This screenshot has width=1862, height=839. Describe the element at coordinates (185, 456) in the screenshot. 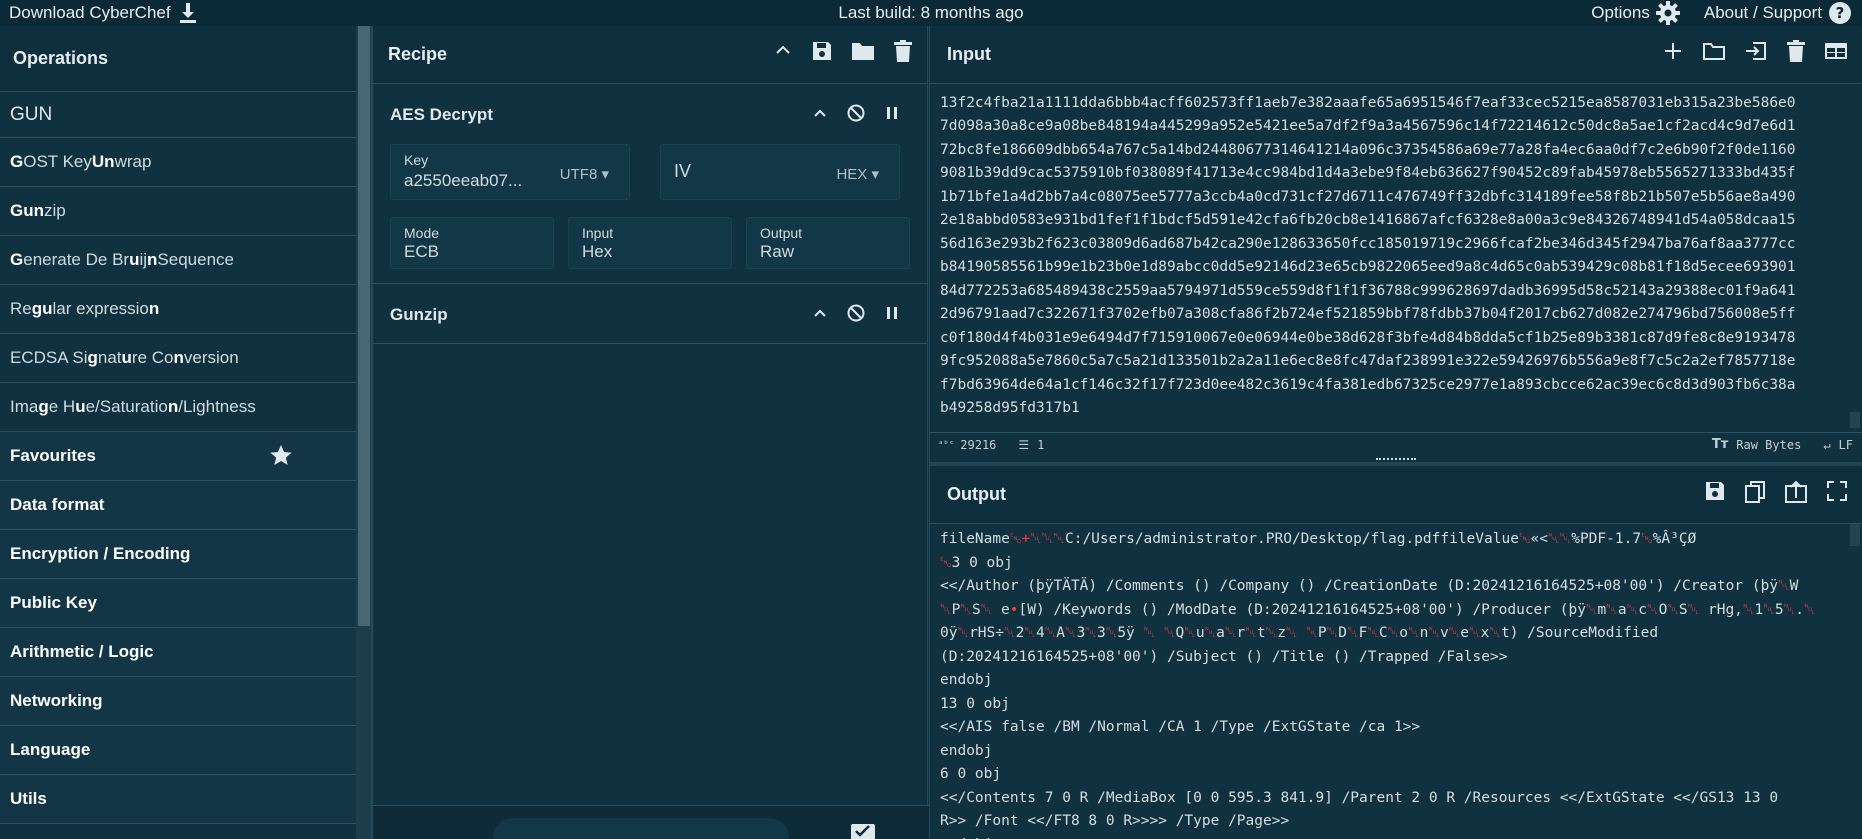

I see `category-favourites: Favourites` at that location.